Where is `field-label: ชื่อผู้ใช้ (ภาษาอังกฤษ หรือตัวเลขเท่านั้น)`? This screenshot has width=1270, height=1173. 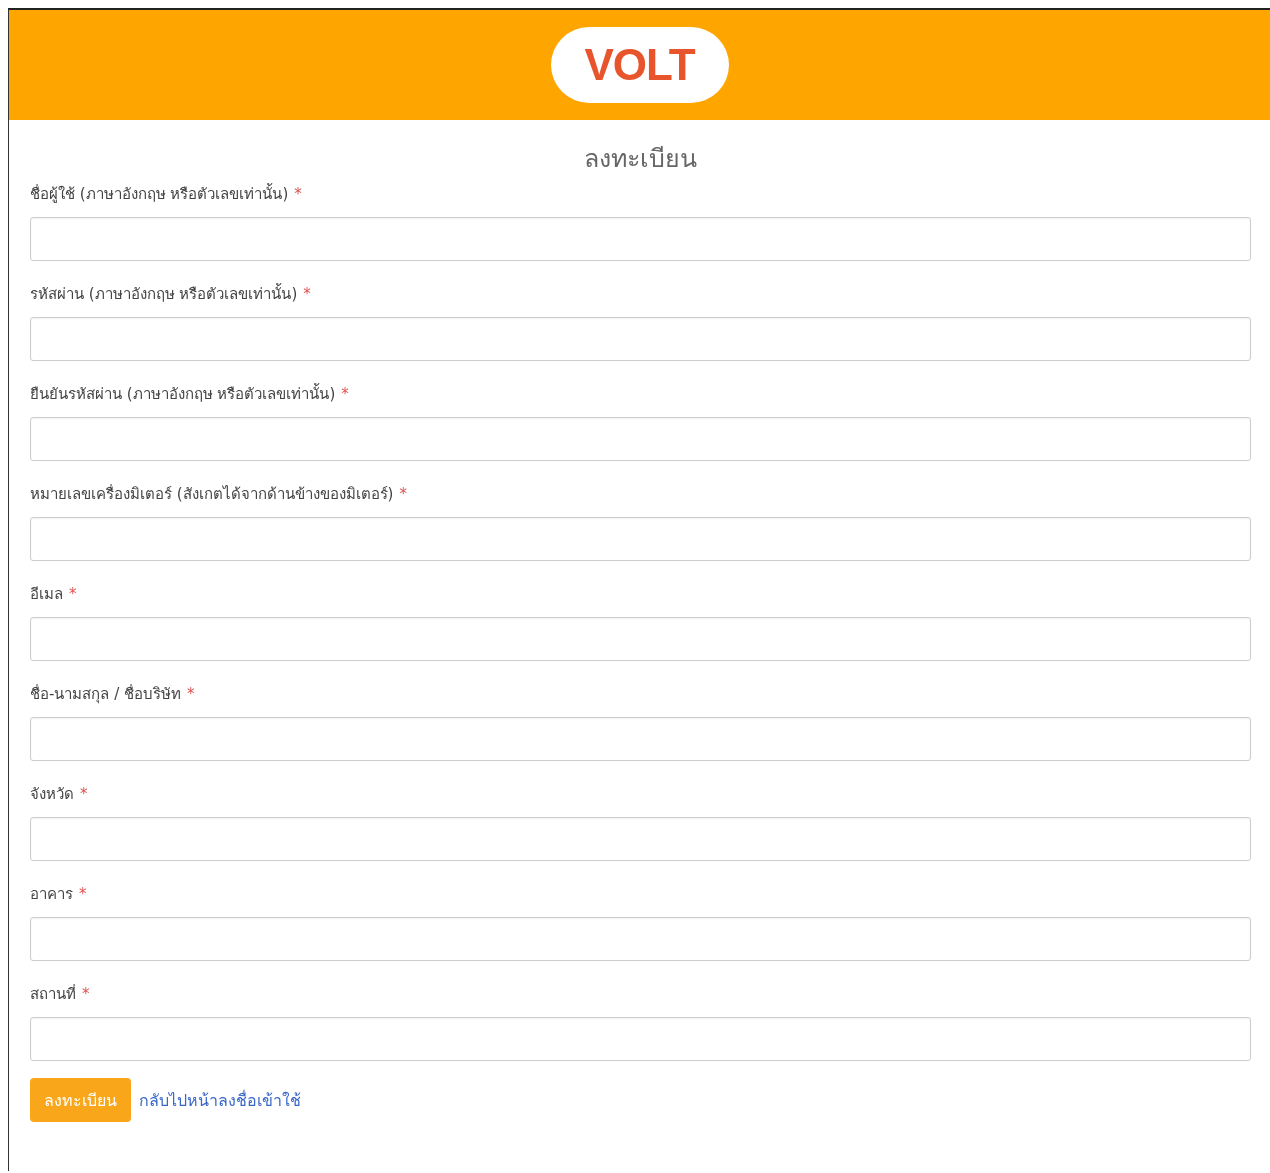 field-label: ชื่อผู้ใช้ (ภาษาอังกฤษ หรือตัวเลขเท่านั้น) is located at coordinates (159, 194).